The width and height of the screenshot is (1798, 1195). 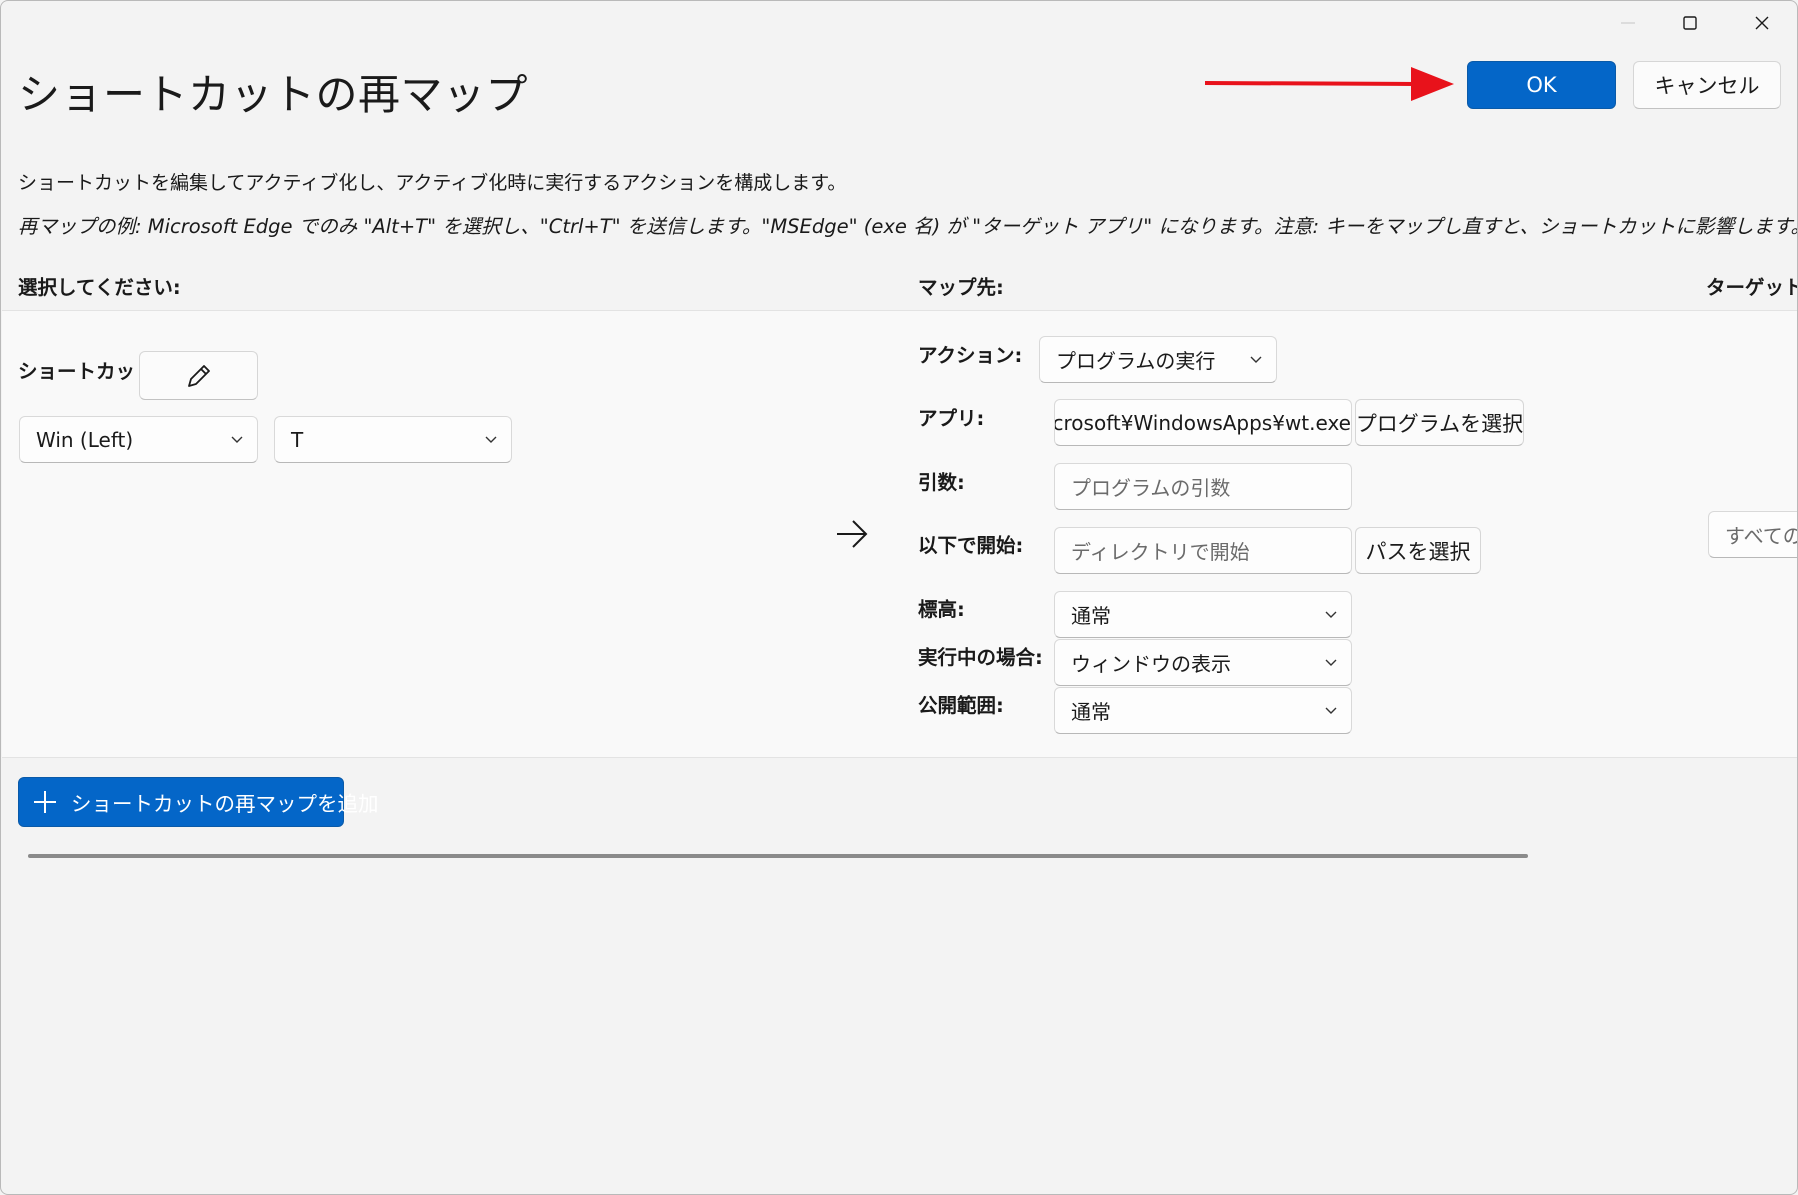 I want to click on visibility-value: 通常, so click(x=1091, y=712).